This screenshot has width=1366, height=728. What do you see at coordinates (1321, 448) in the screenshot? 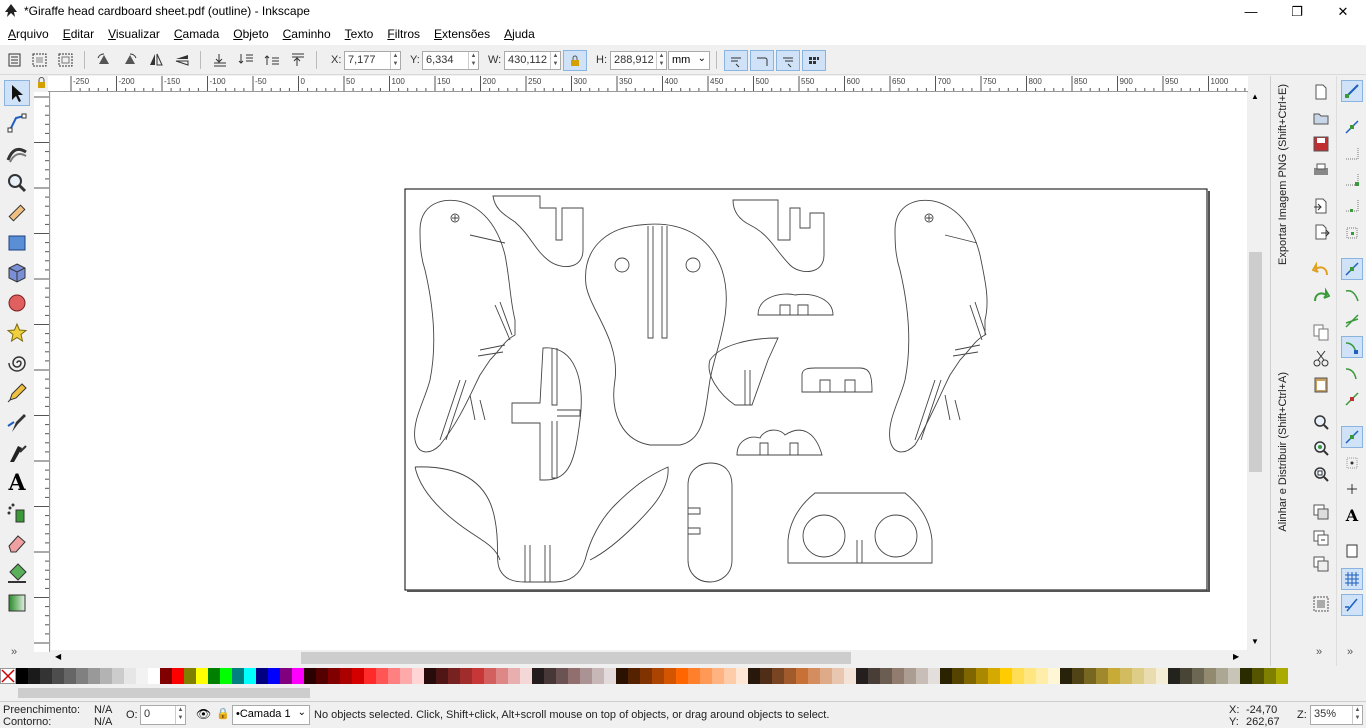
I see `zoom-drawing-icon` at bounding box center [1321, 448].